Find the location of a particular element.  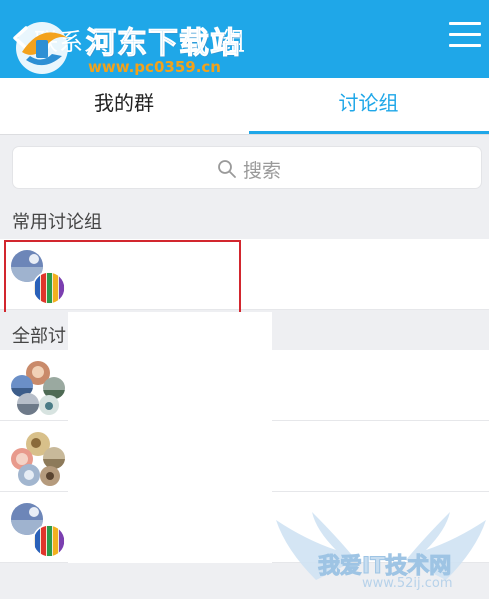

watermark-bottom-url: www.52ij.com is located at coordinates (407, 583).